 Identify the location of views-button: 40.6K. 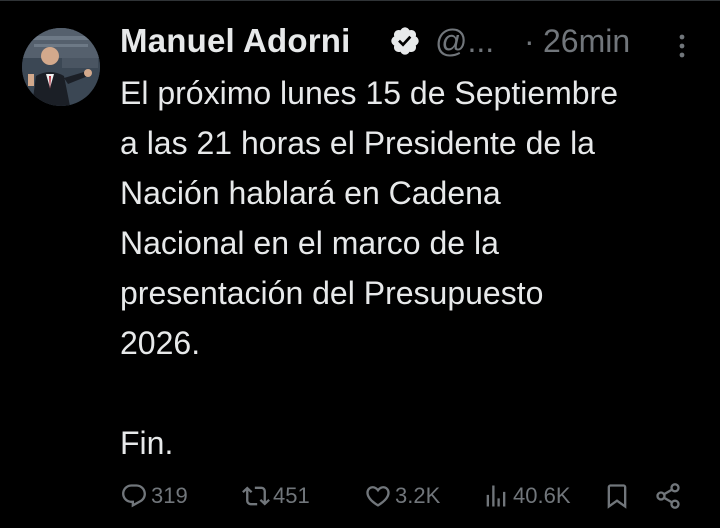
(526, 496).